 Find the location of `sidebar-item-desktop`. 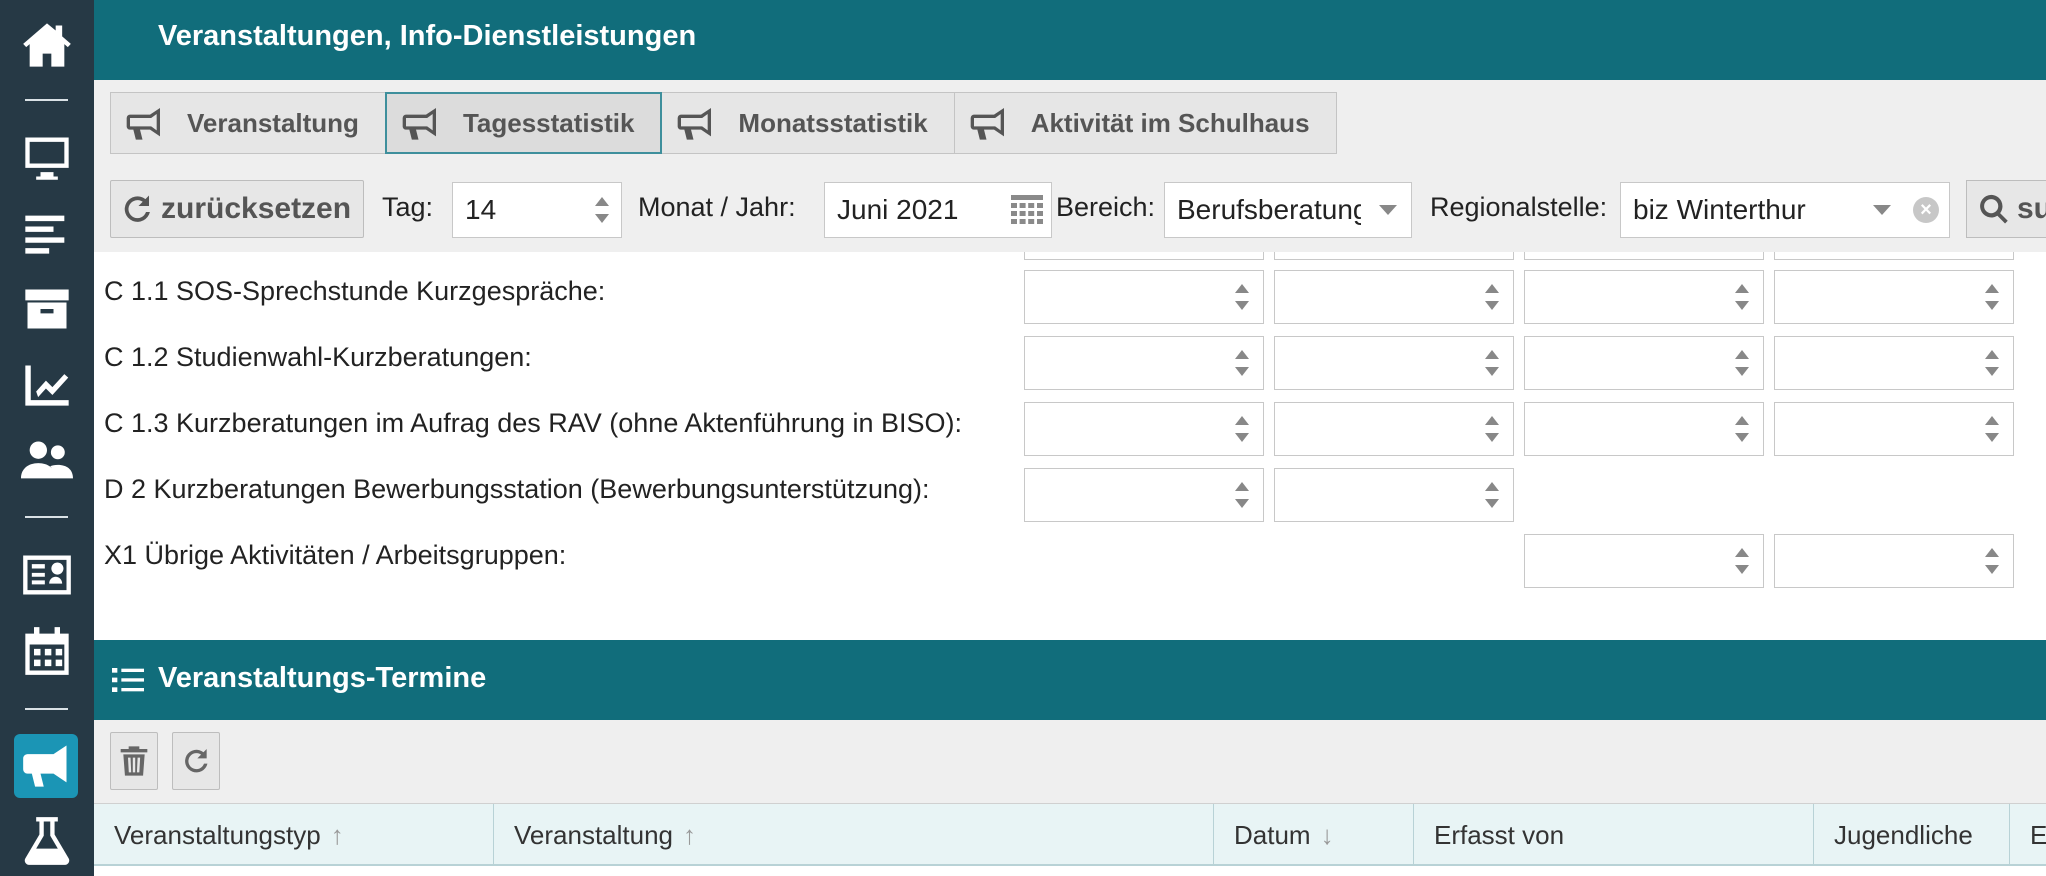

sidebar-item-desktop is located at coordinates (47, 157).